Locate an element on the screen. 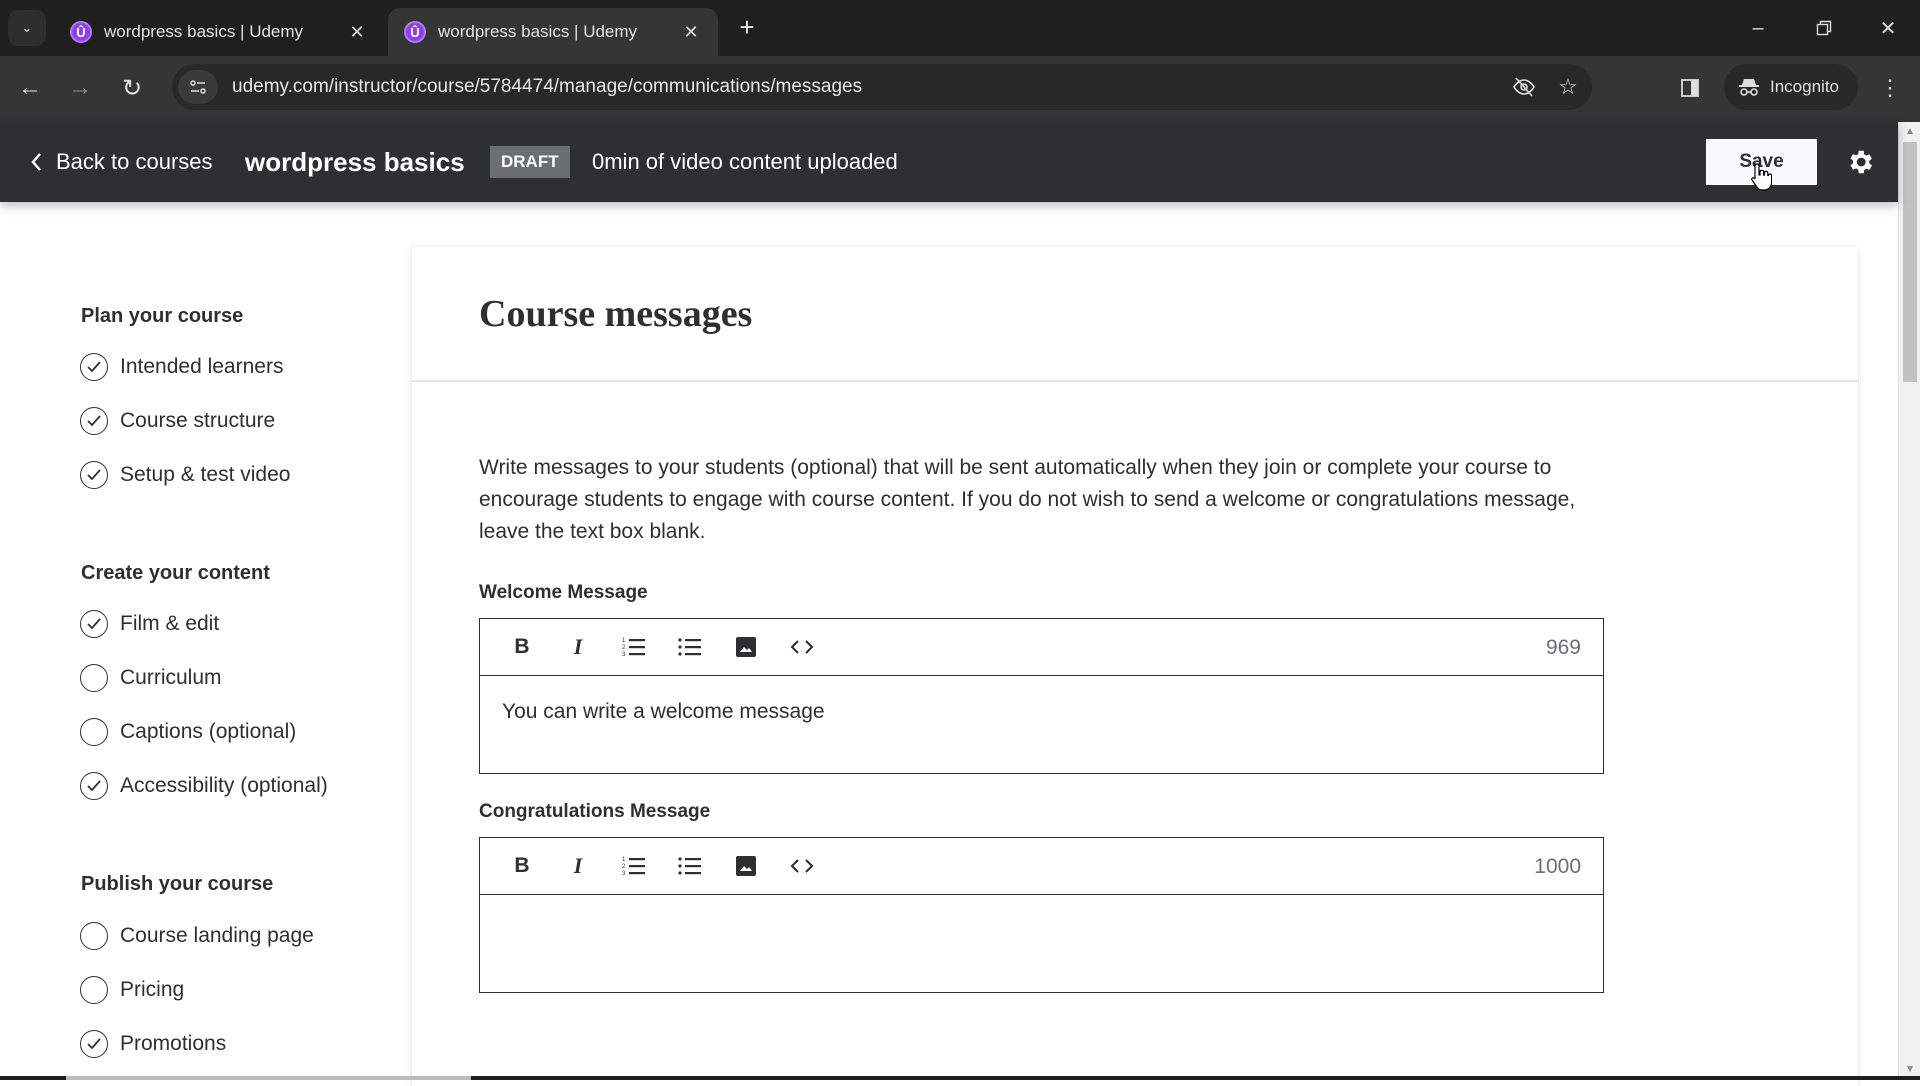 The width and height of the screenshot is (1920, 1086). sidebar-item-setup-test-video: Setup & test video is located at coordinates (185, 475).